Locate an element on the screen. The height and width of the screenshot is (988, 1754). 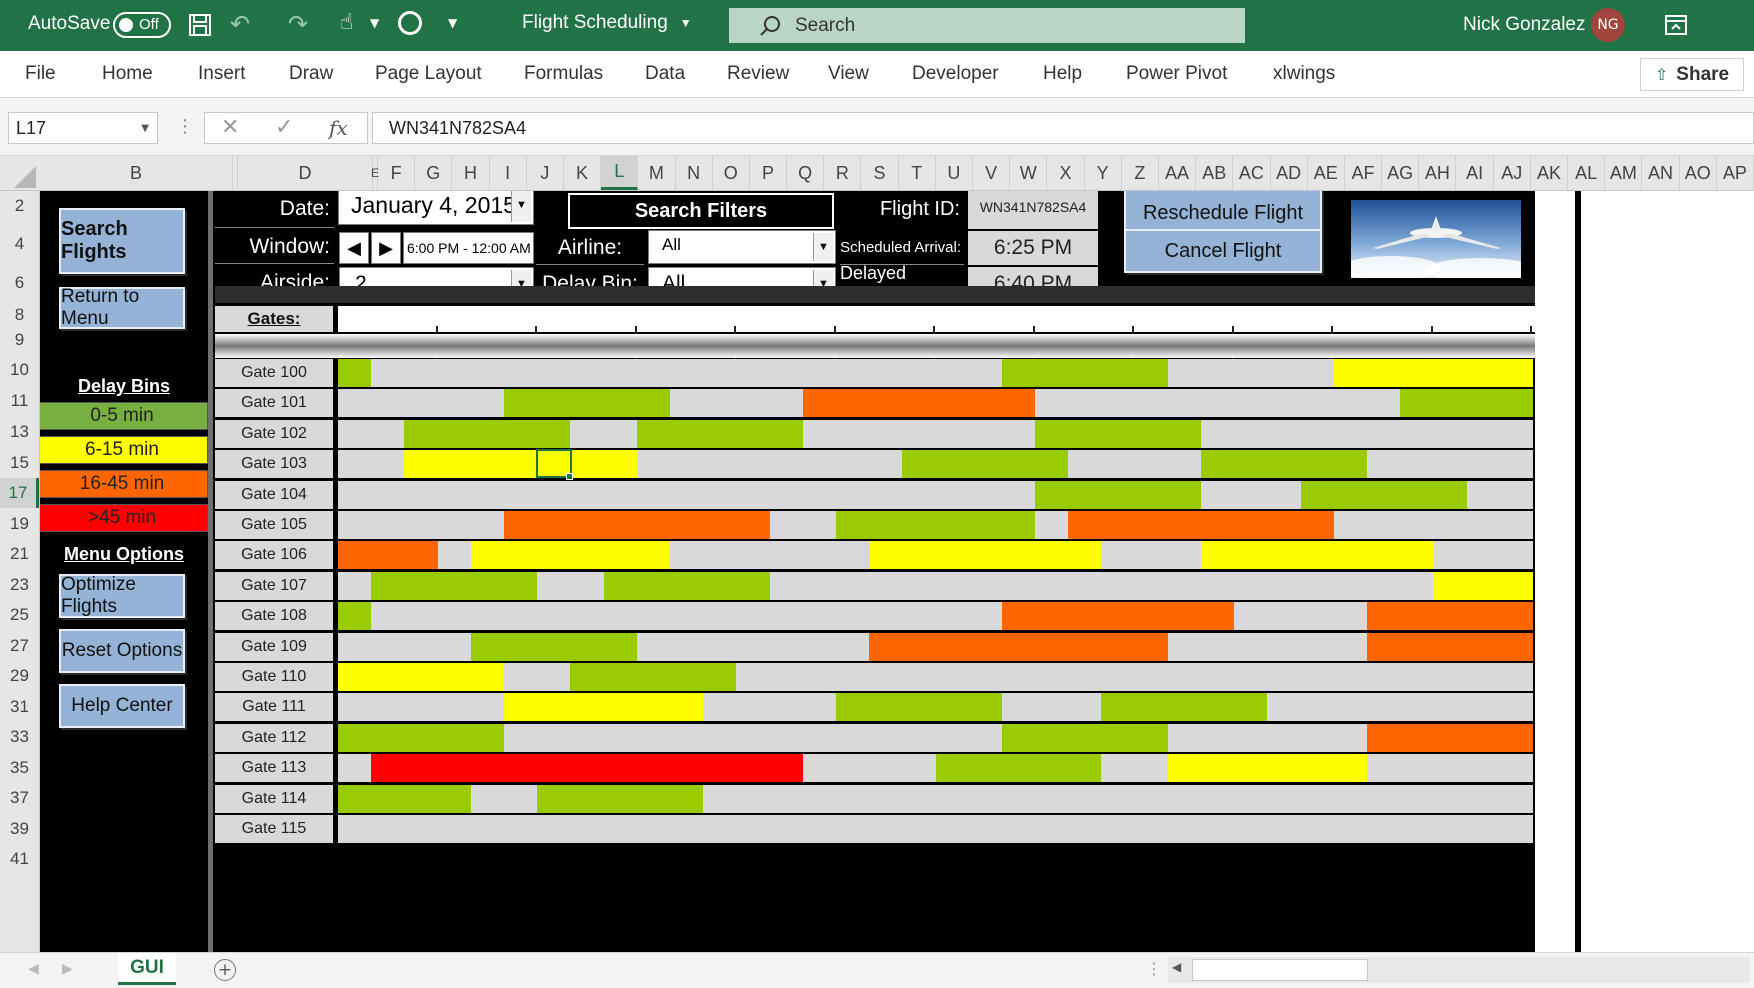
tab-insert: Insert is located at coordinates (222, 74).